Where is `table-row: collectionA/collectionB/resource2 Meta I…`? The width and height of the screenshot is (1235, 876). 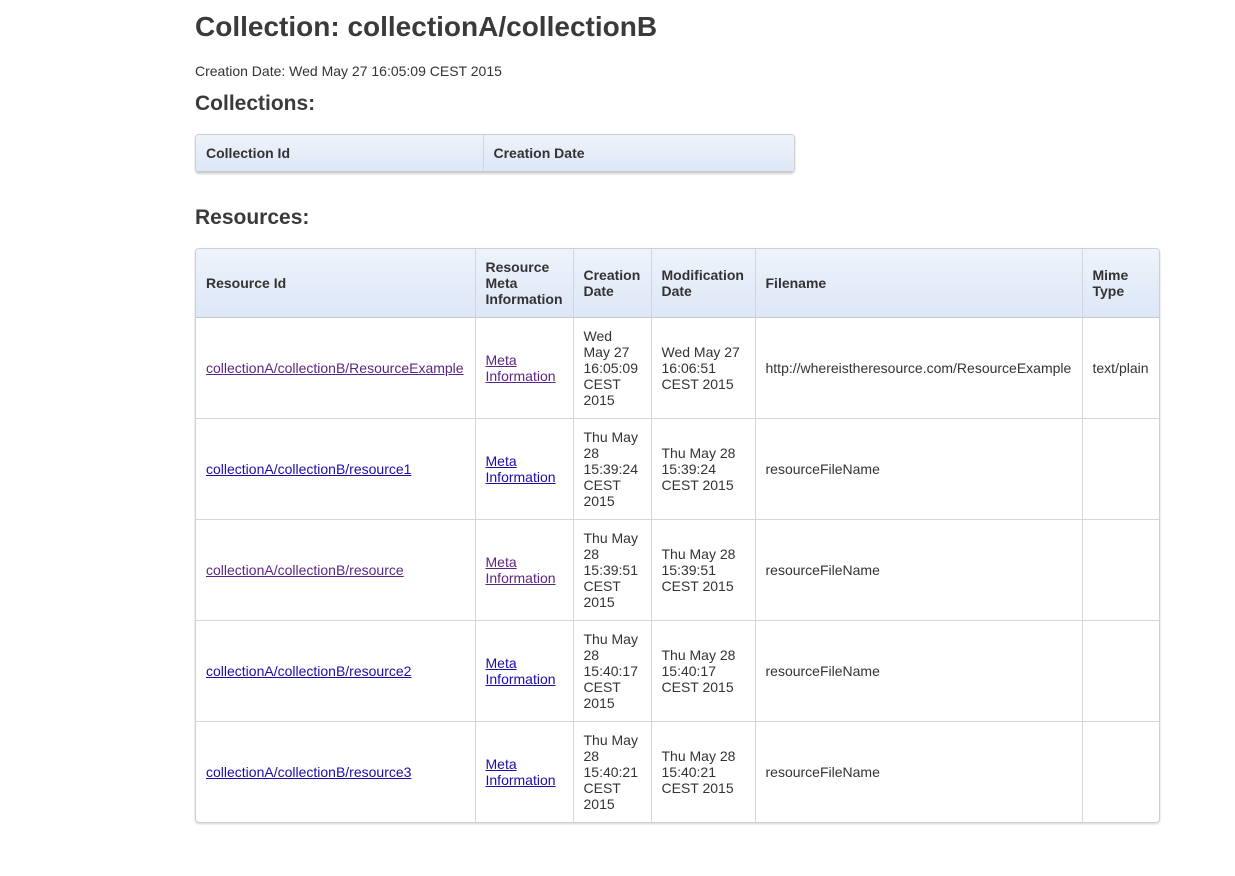
table-row: collectionA/collectionB/resource2 Meta I… is located at coordinates (677, 671).